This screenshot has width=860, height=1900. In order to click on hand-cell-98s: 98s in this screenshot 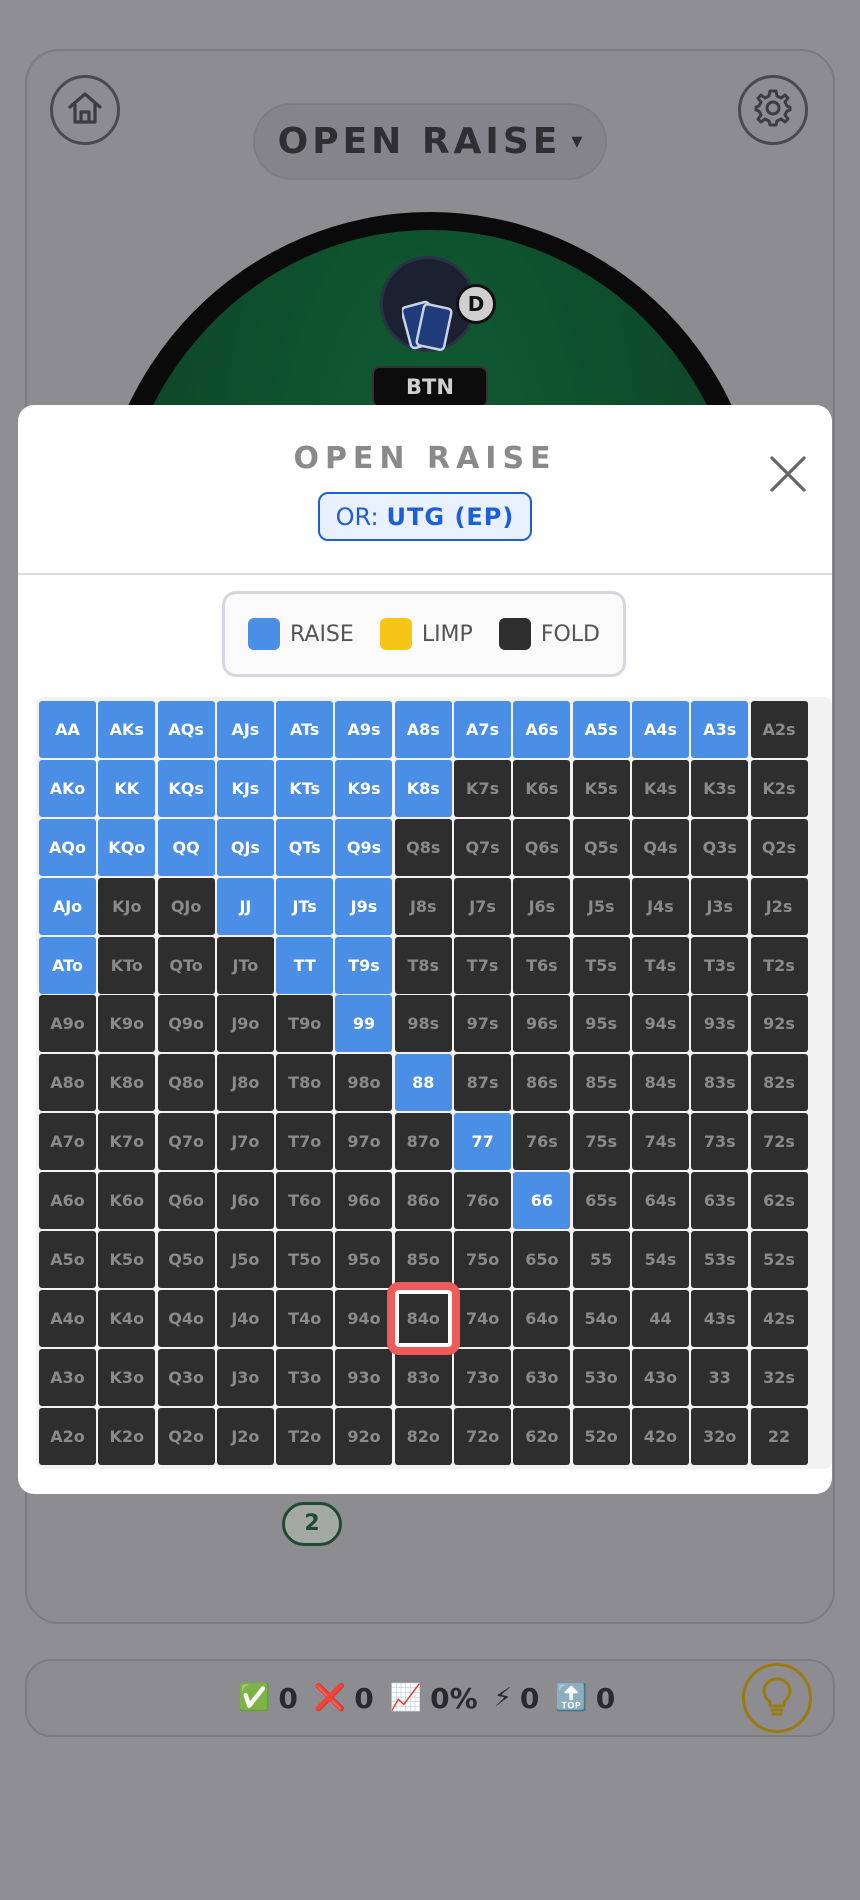, I will do `click(423, 1024)`.